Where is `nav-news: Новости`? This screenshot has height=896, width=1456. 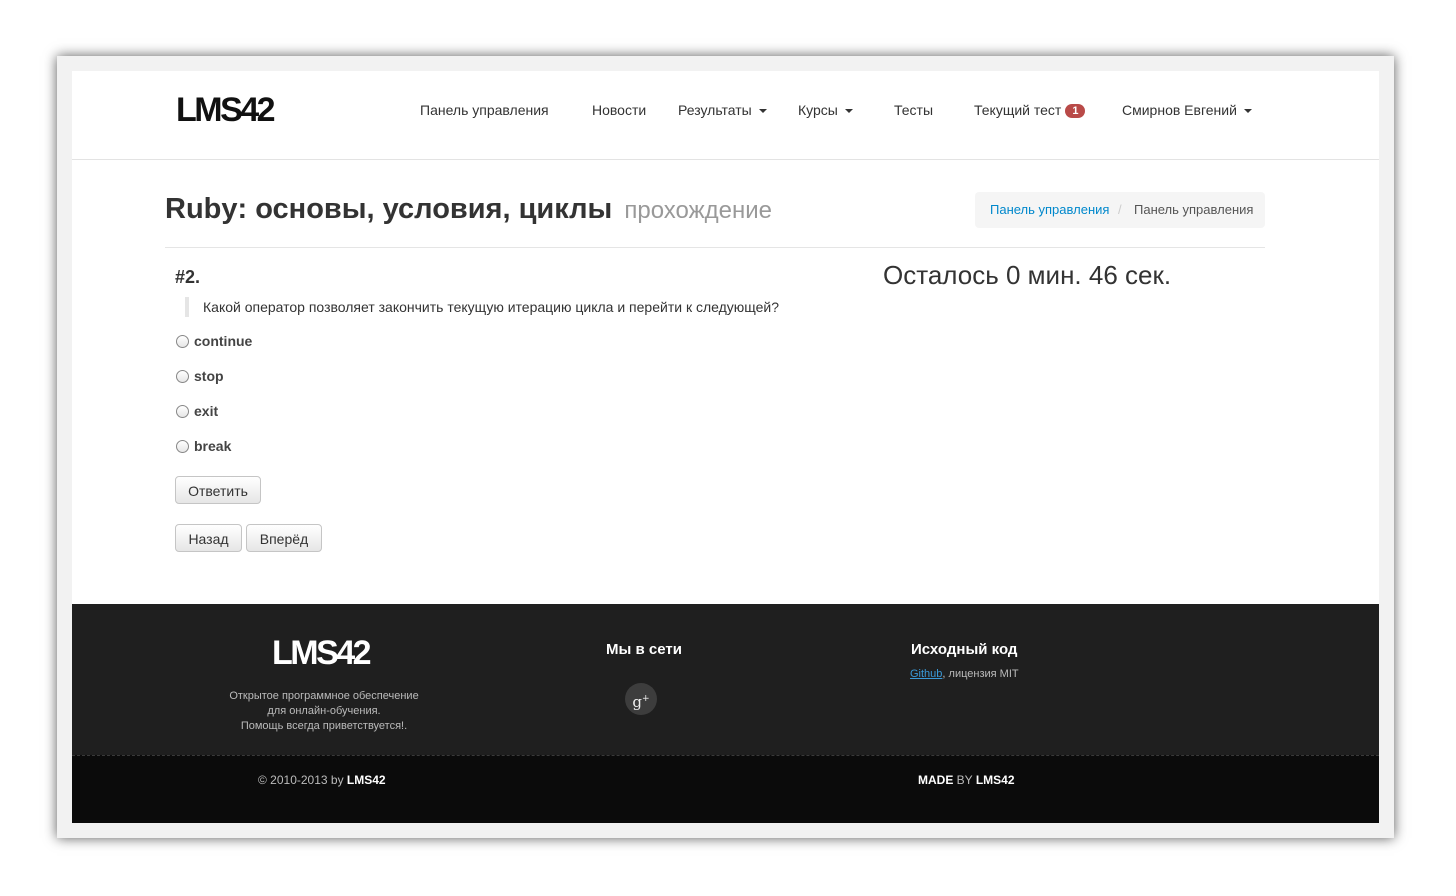 nav-news: Новости is located at coordinates (619, 110).